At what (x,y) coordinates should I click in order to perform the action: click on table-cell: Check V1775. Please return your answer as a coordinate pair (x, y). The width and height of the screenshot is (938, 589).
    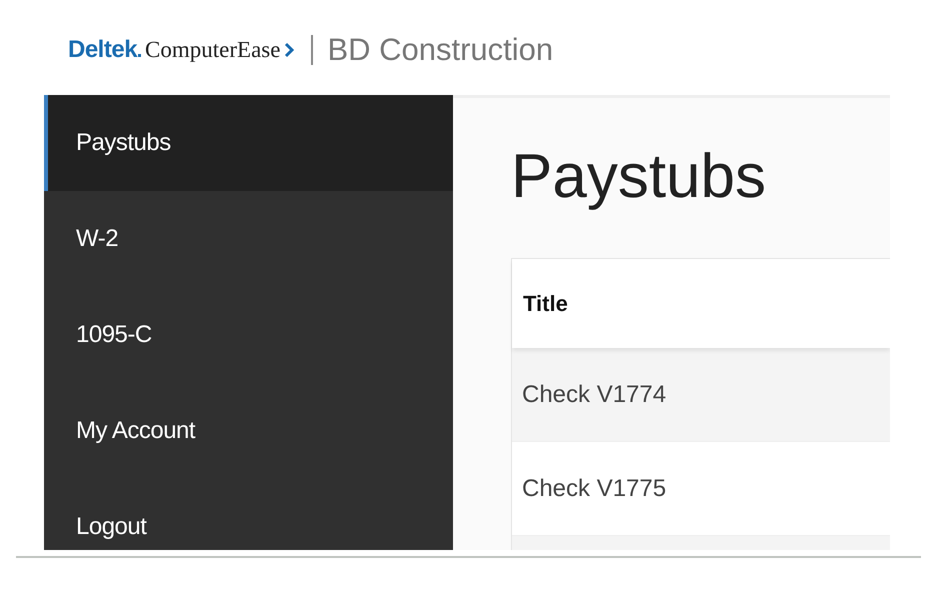
    Looking at the image, I should click on (589, 488).